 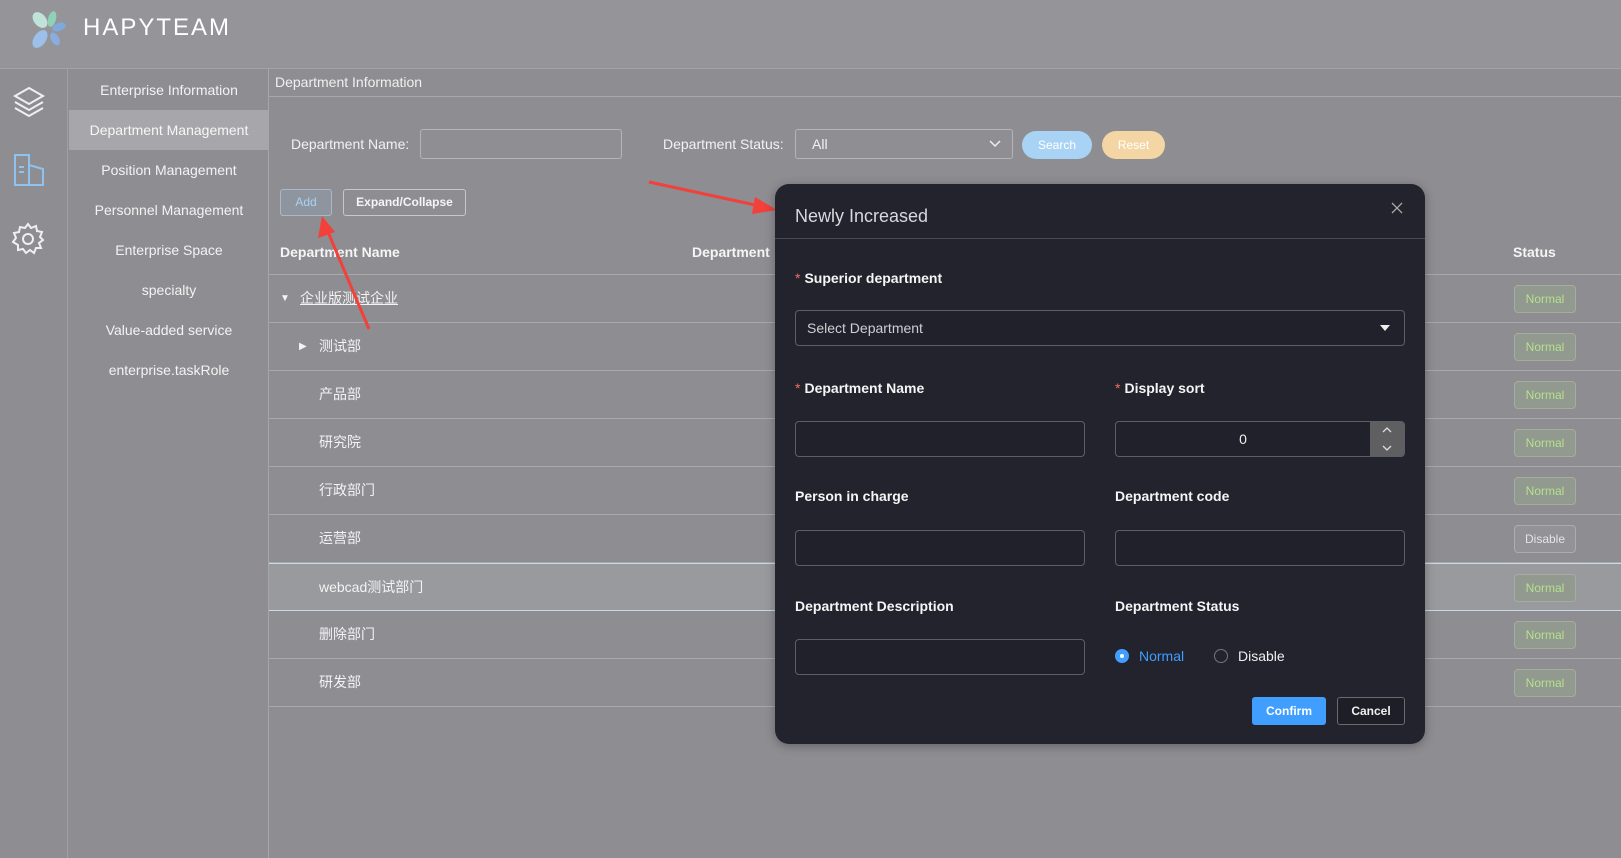 I want to click on department-code-input, so click(x=1260, y=548).